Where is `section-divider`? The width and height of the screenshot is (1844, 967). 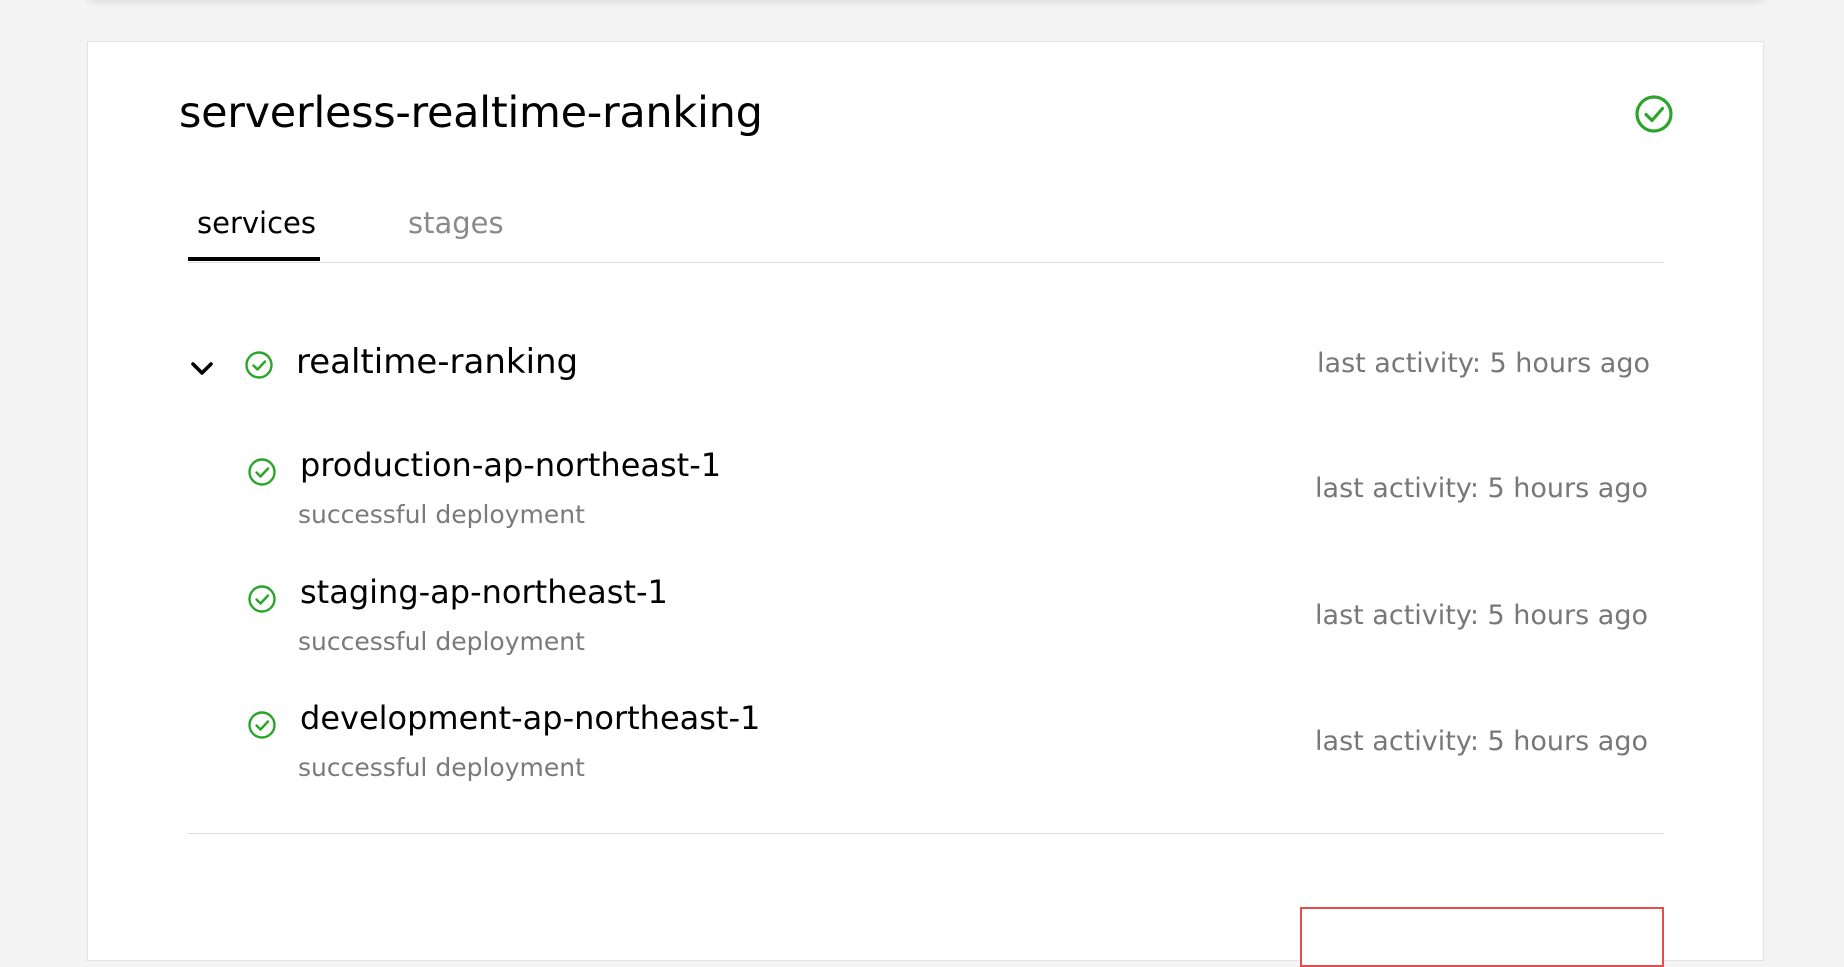 section-divider is located at coordinates (926, 833).